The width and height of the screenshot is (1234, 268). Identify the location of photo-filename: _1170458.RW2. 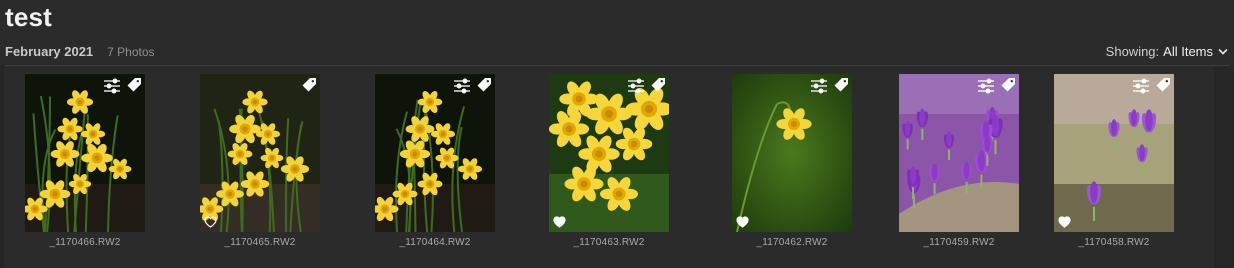
(1114, 242).